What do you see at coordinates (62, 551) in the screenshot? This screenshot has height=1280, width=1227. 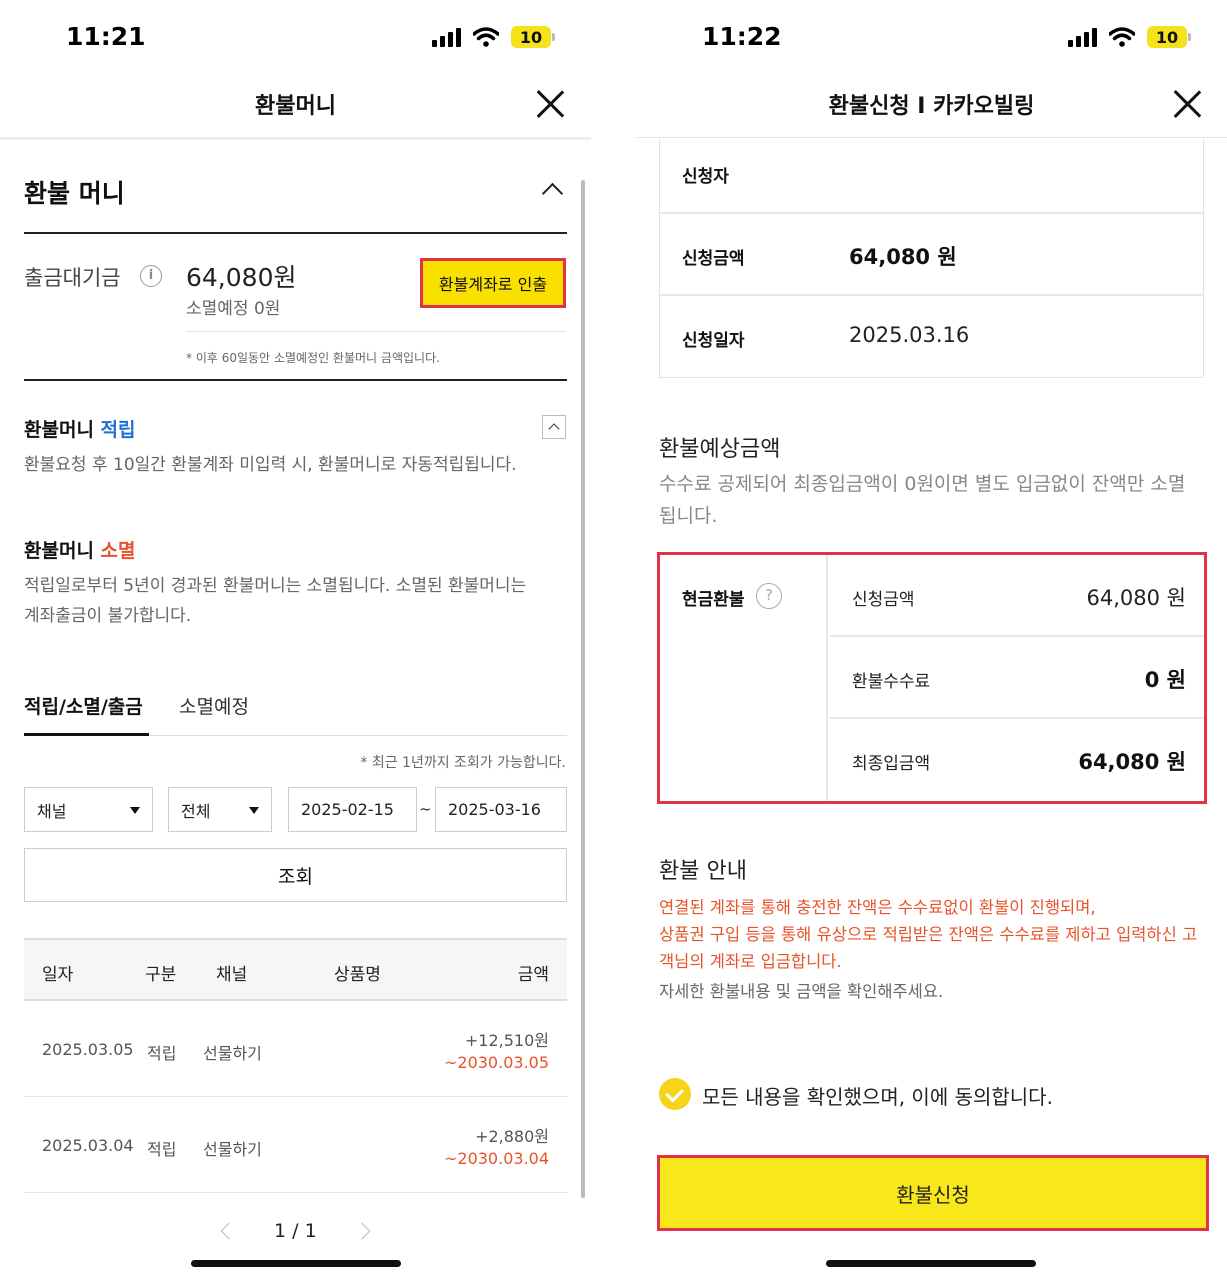 I see `expiry-title-prefix: 환불머니` at bounding box center [62, 551].